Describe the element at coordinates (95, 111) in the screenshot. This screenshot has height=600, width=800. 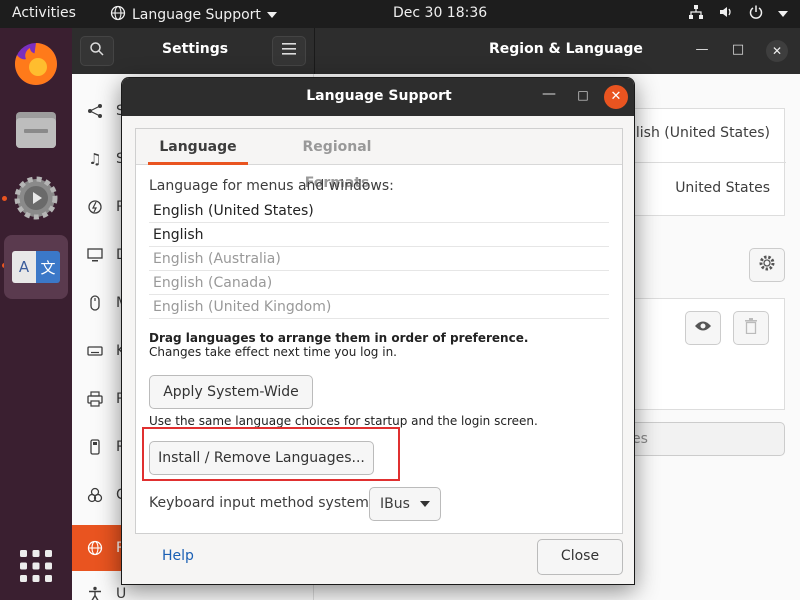
I see `share-icon` at that location.